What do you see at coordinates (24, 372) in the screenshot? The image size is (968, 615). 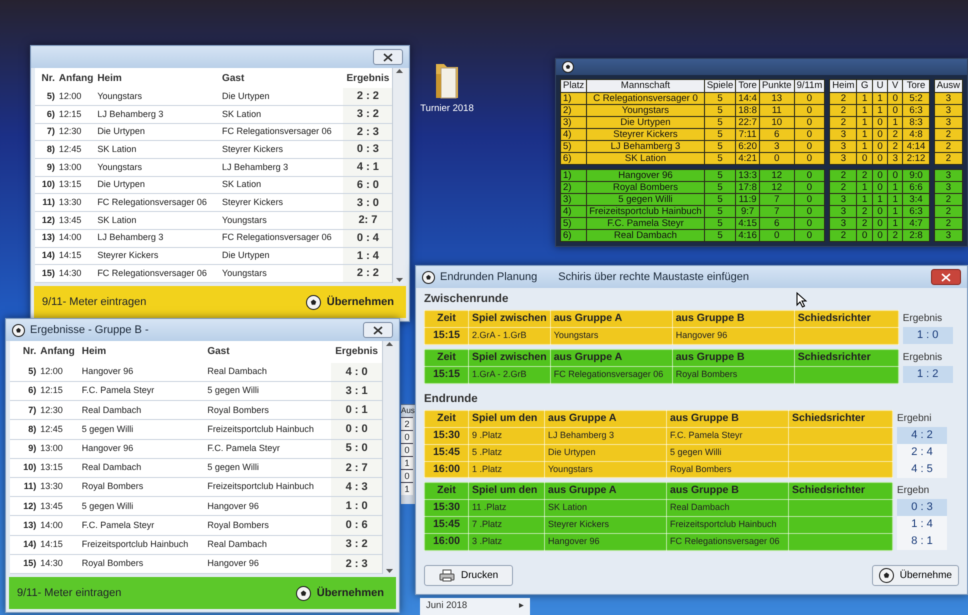 I see `table-cell: 5)` at bounding box center [24, 372].